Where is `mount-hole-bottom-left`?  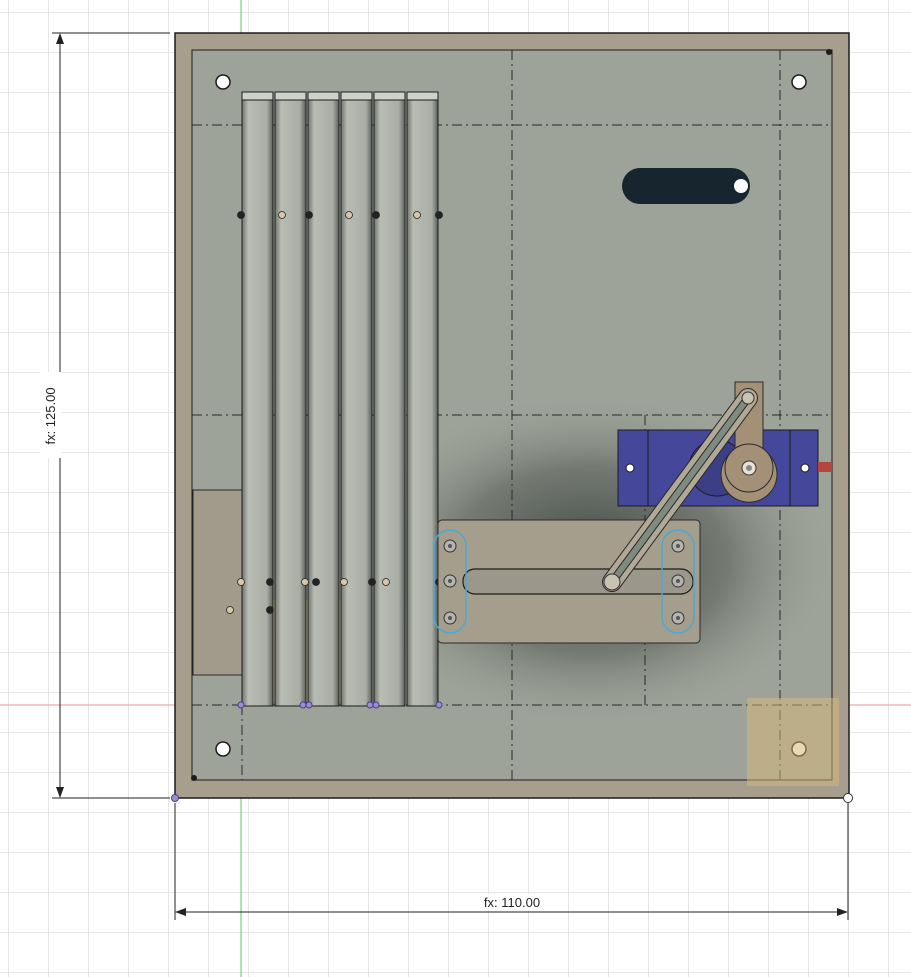 mount-hole-bottom-left is located at coordinates (223, 749).